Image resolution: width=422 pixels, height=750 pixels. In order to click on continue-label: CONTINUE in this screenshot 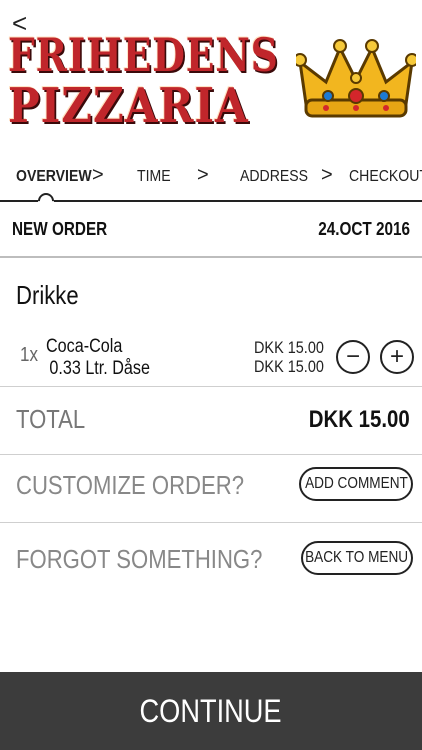, I will do `click(211, 710)`.